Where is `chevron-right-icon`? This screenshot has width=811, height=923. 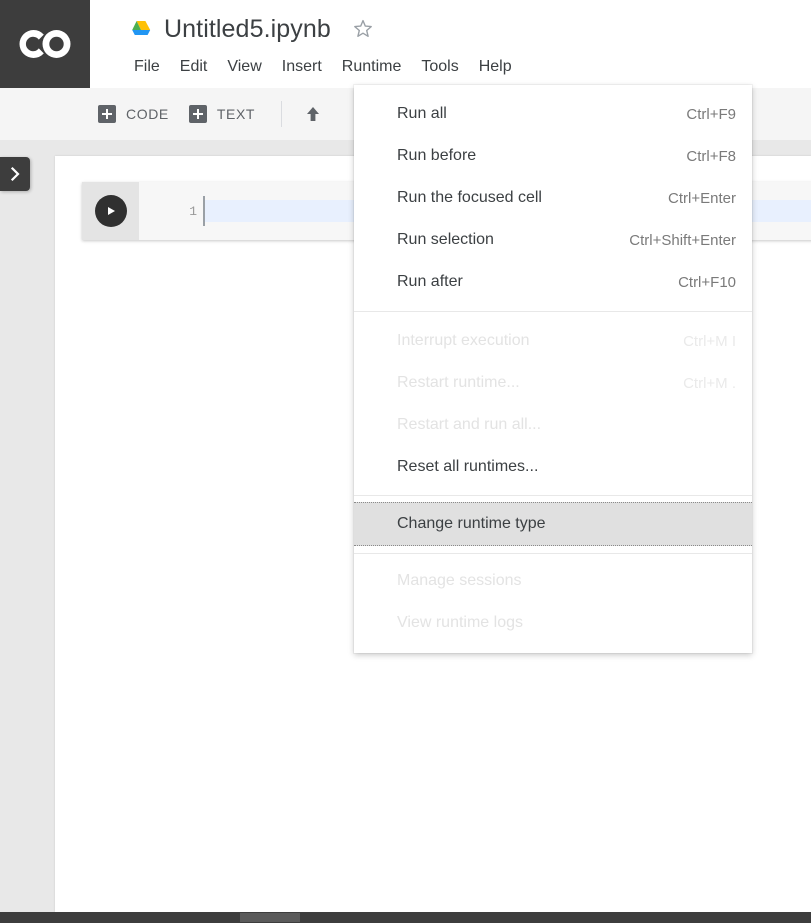
chevron-right-icon is located at coordinates (15, 174).